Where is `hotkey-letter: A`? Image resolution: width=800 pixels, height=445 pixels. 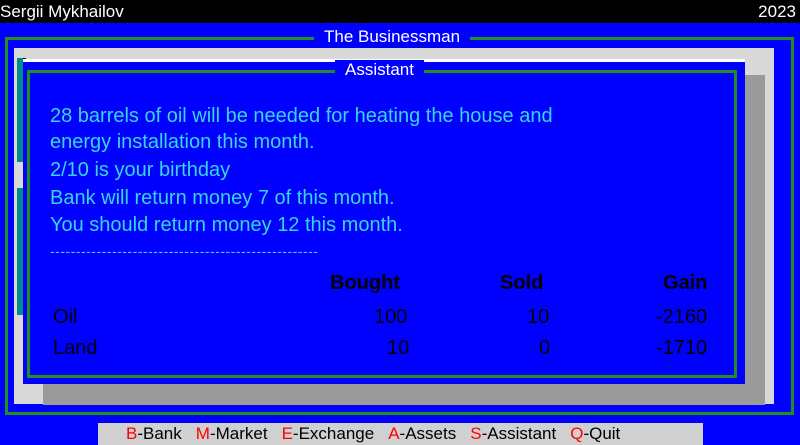 hotkey-letter: A is located at coordinates (394, 433).